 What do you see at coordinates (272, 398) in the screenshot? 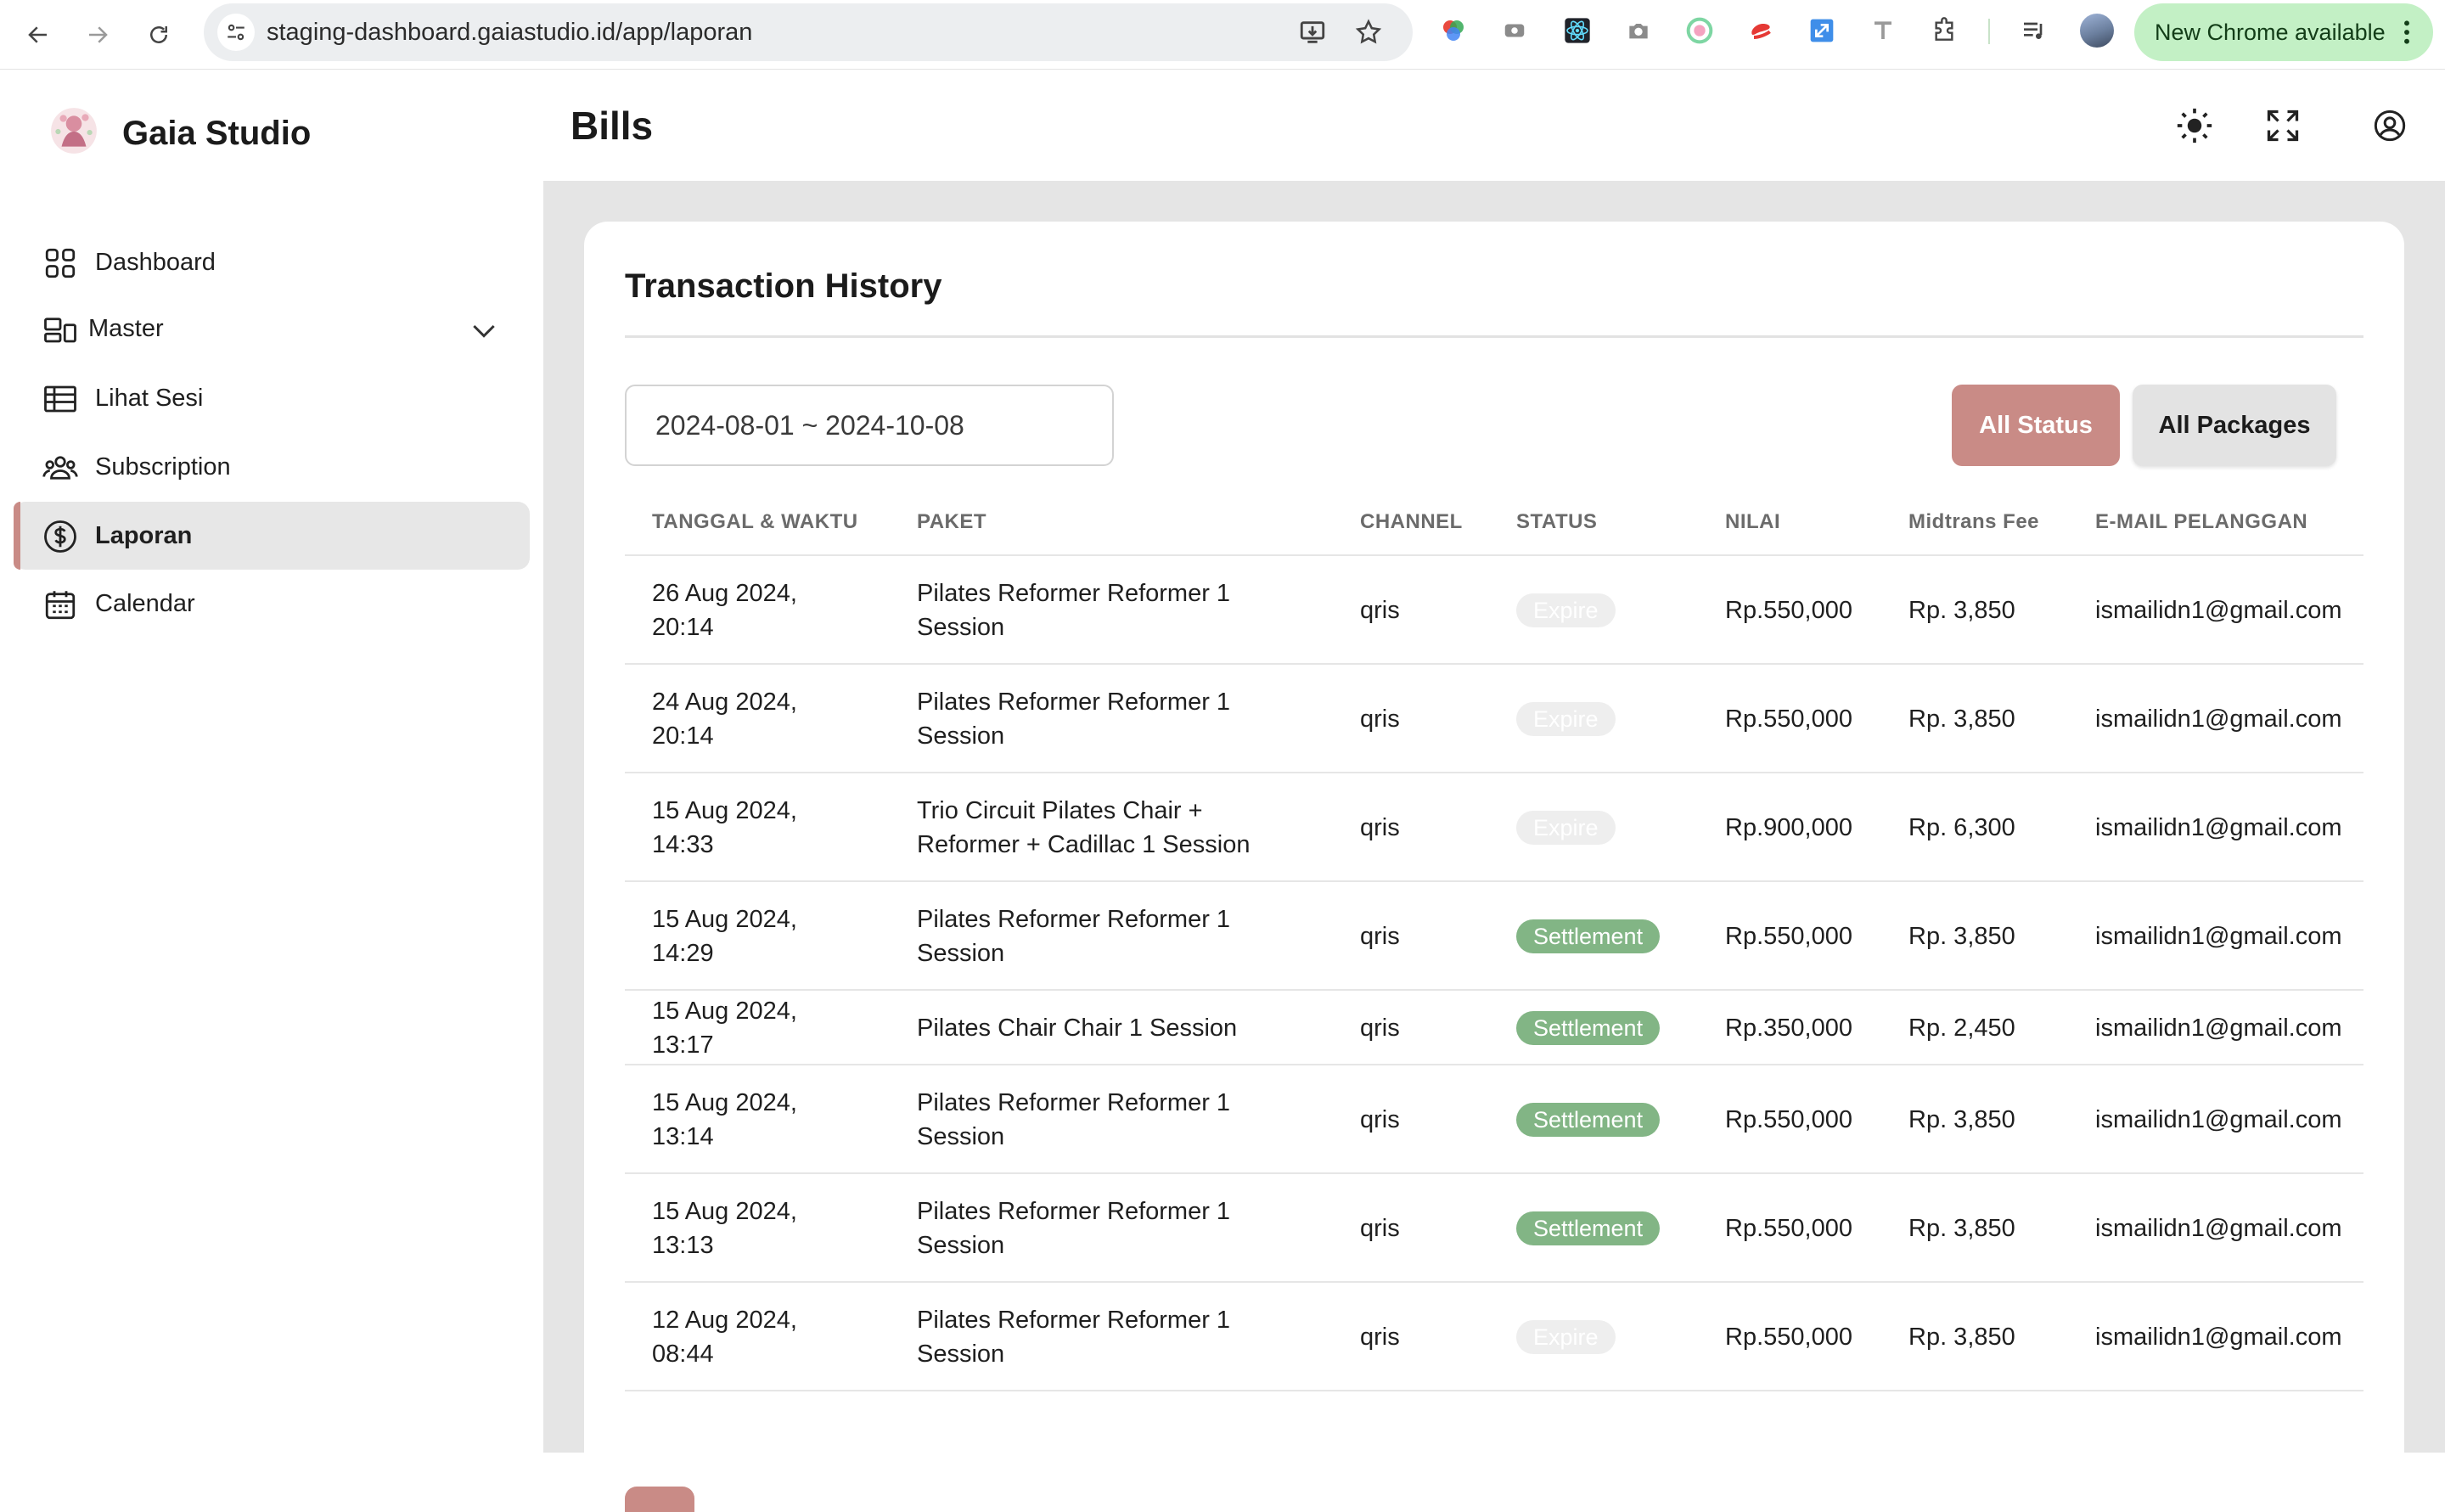
I see `sidebar-item-lihat-sesi: Lihat Sesi` at bounding box center [272, 398].